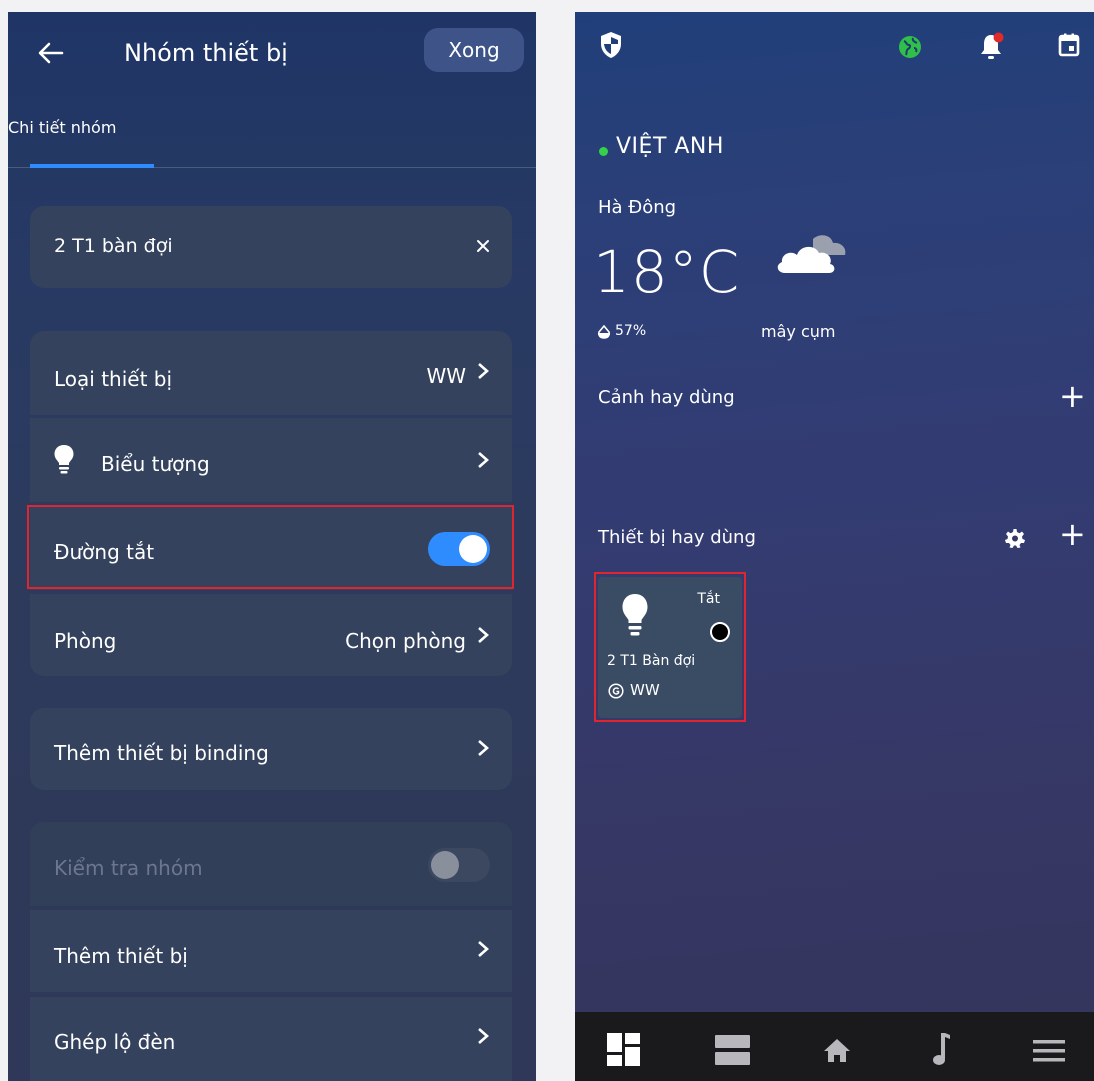  Describe the element at coordinates (611, 45) in the screenshot. I see `shield-icon` at that location.